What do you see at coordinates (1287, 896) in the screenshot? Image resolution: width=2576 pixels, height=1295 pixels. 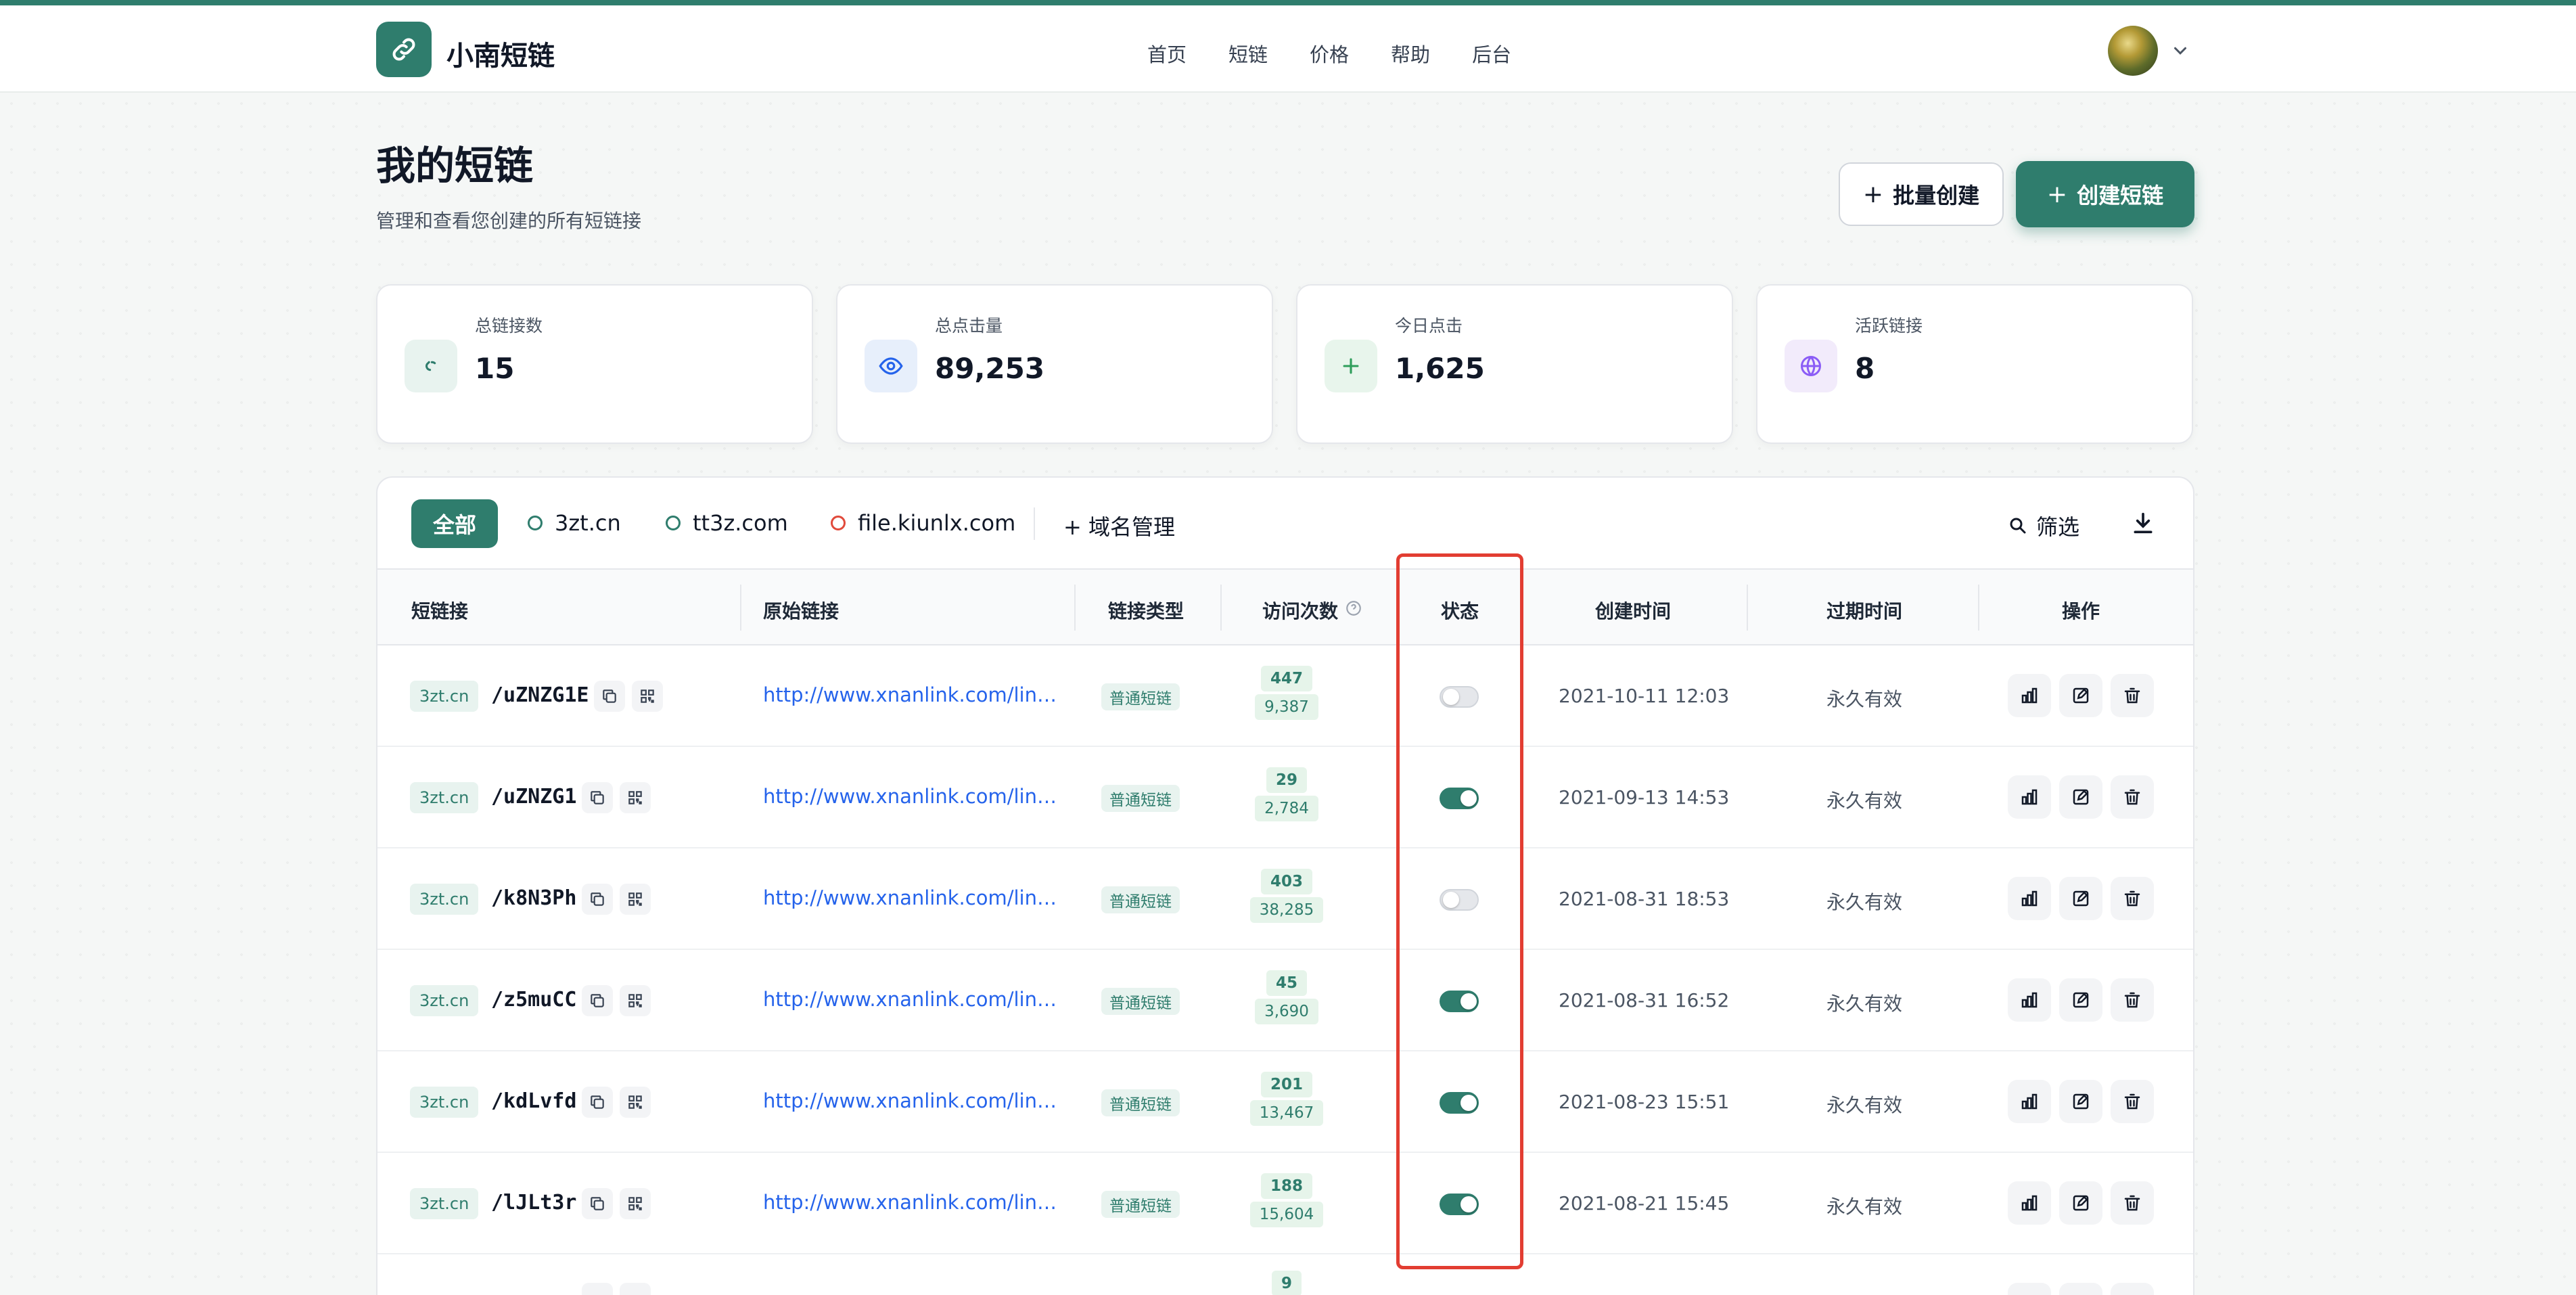 I see `visit-counts: 403 38,285` at bounding box center [1287, 896].